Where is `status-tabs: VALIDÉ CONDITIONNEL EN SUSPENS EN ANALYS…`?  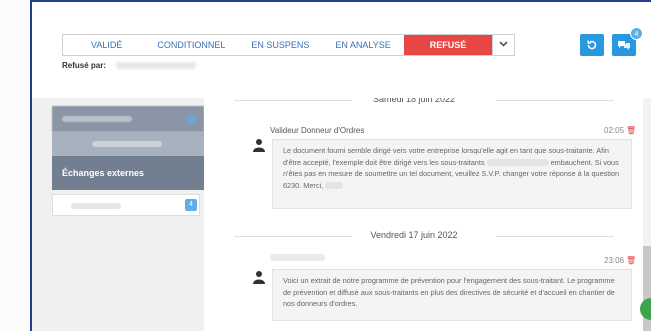
status-tabs: VALIDÉ CONDITIONNEL EN SUSPENS EN ANALYS… is located at coordinates (289, 45).